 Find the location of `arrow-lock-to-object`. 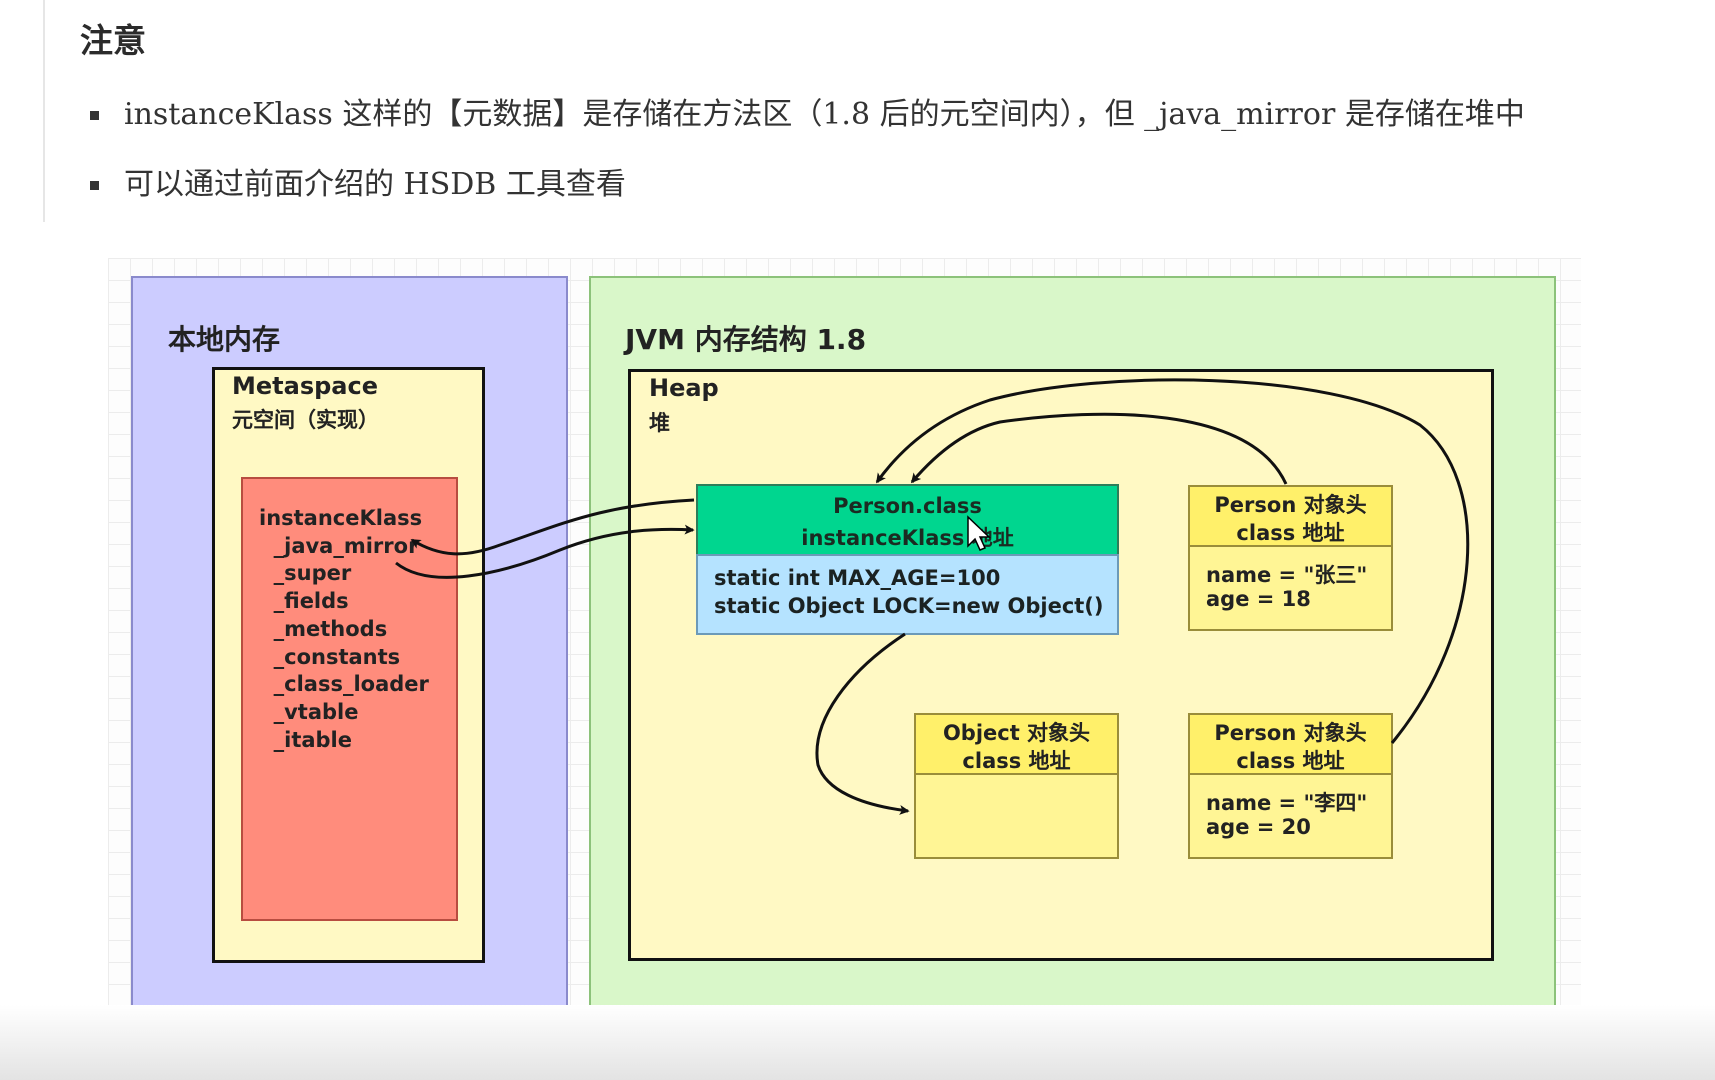

arrow-lock-to-object is located at coordinates (862, 723).